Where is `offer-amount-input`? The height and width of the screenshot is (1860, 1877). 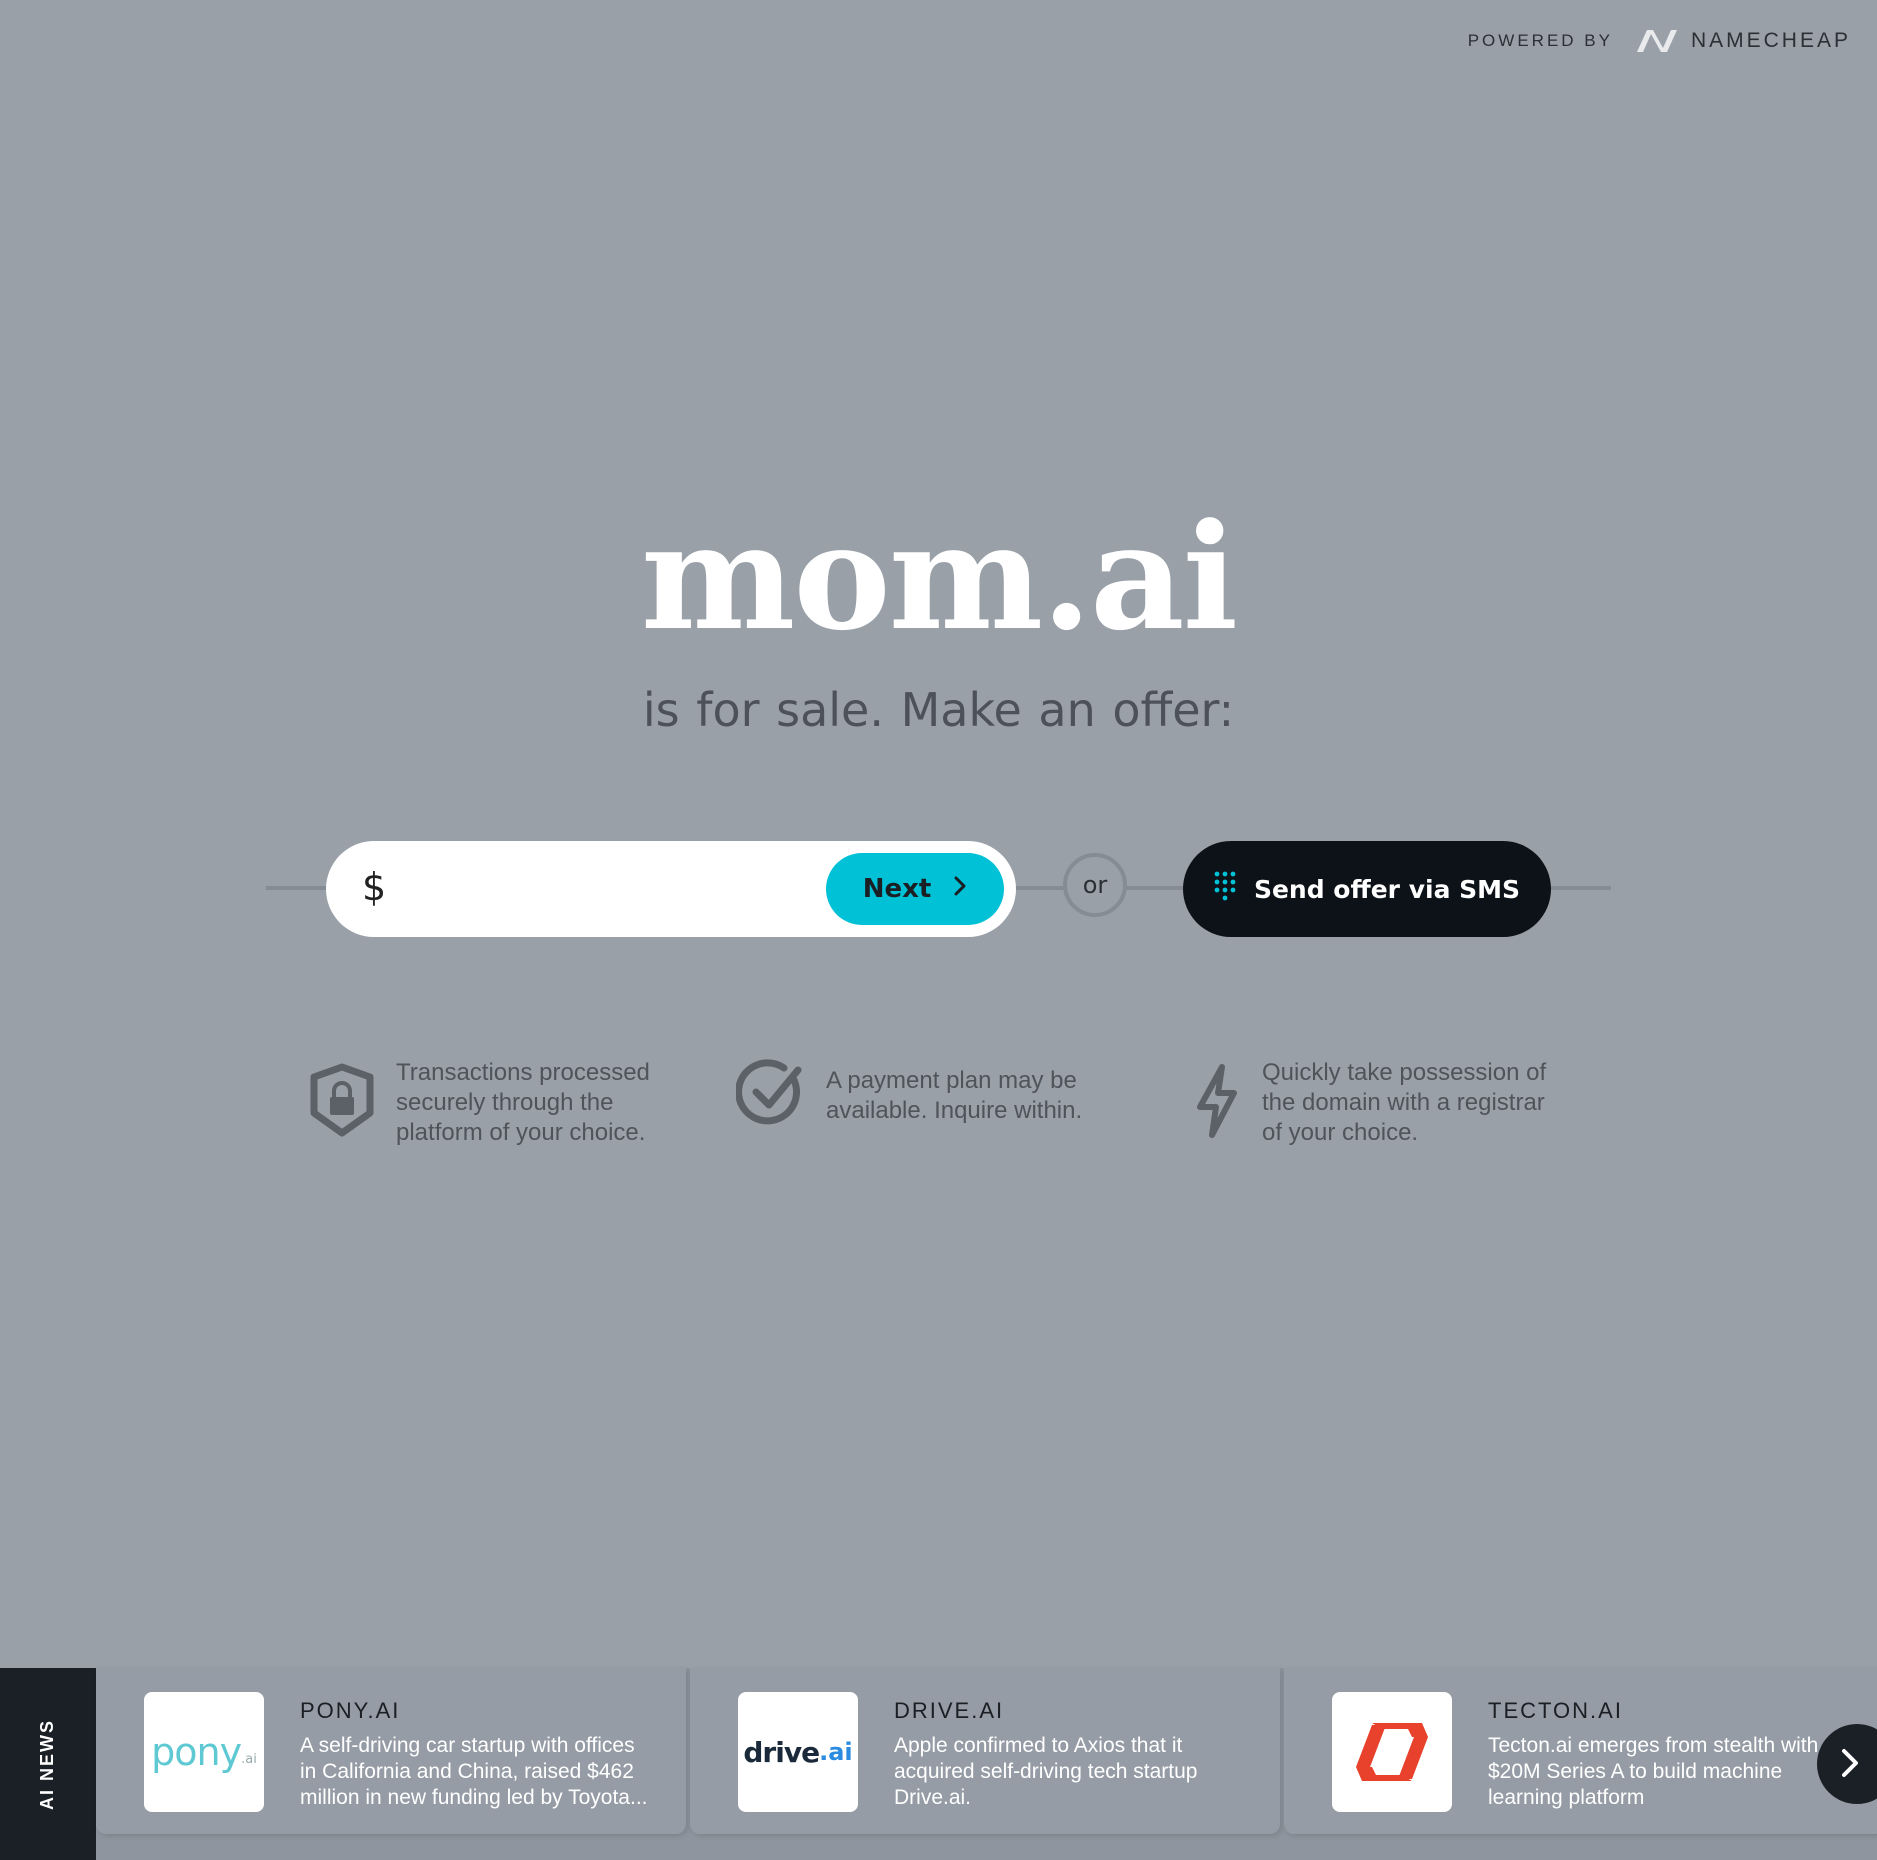
offer-amount-input is located at coordinates (616, 890).